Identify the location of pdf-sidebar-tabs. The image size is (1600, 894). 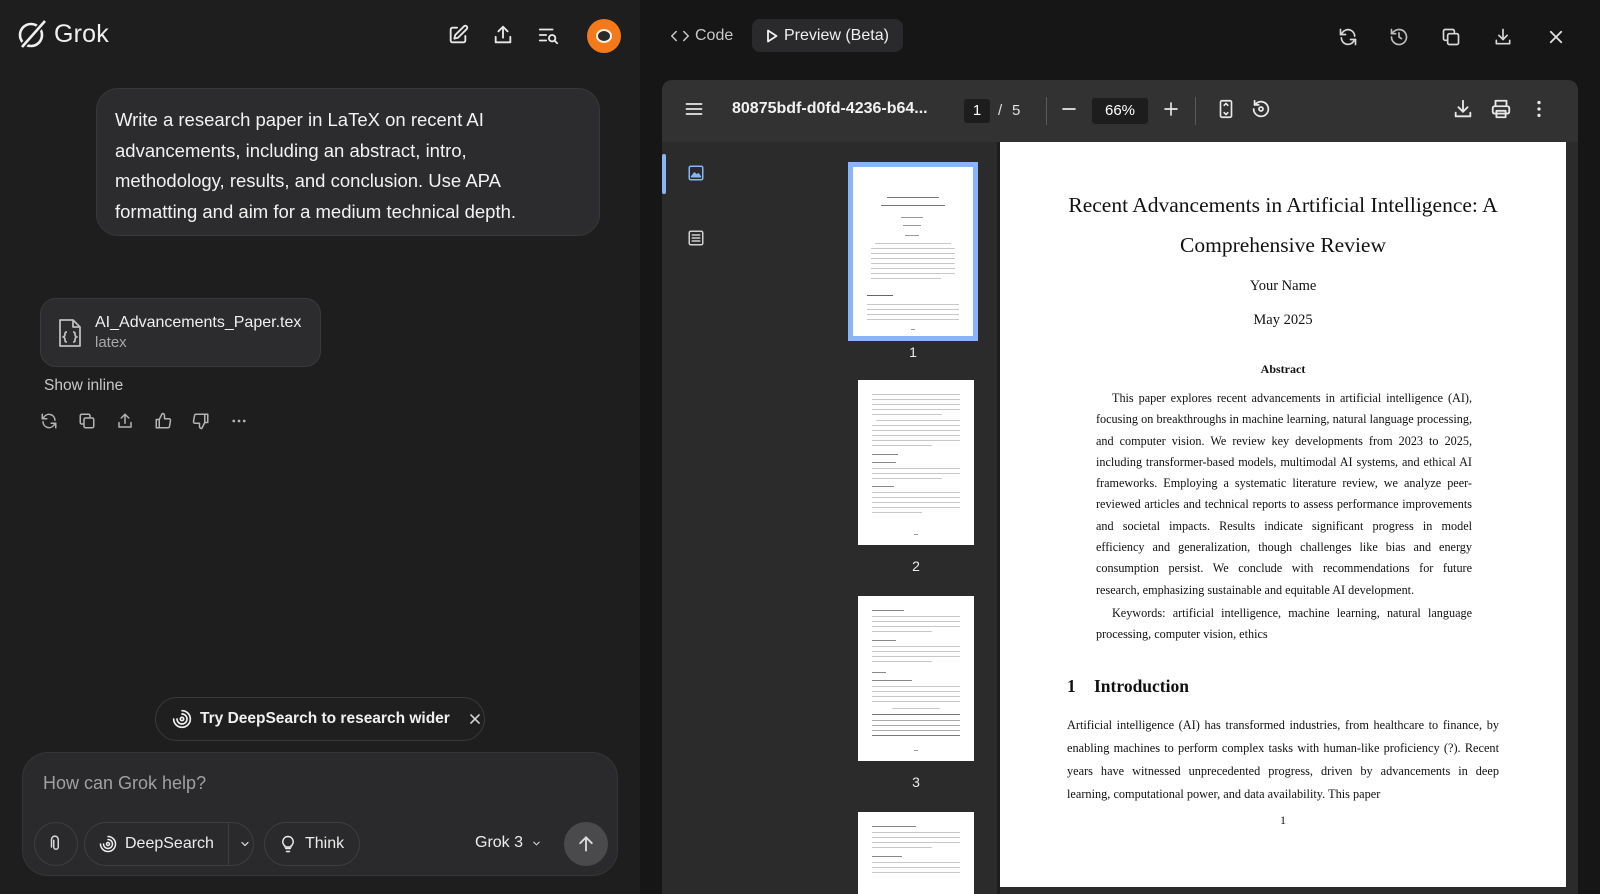
(697, 518).